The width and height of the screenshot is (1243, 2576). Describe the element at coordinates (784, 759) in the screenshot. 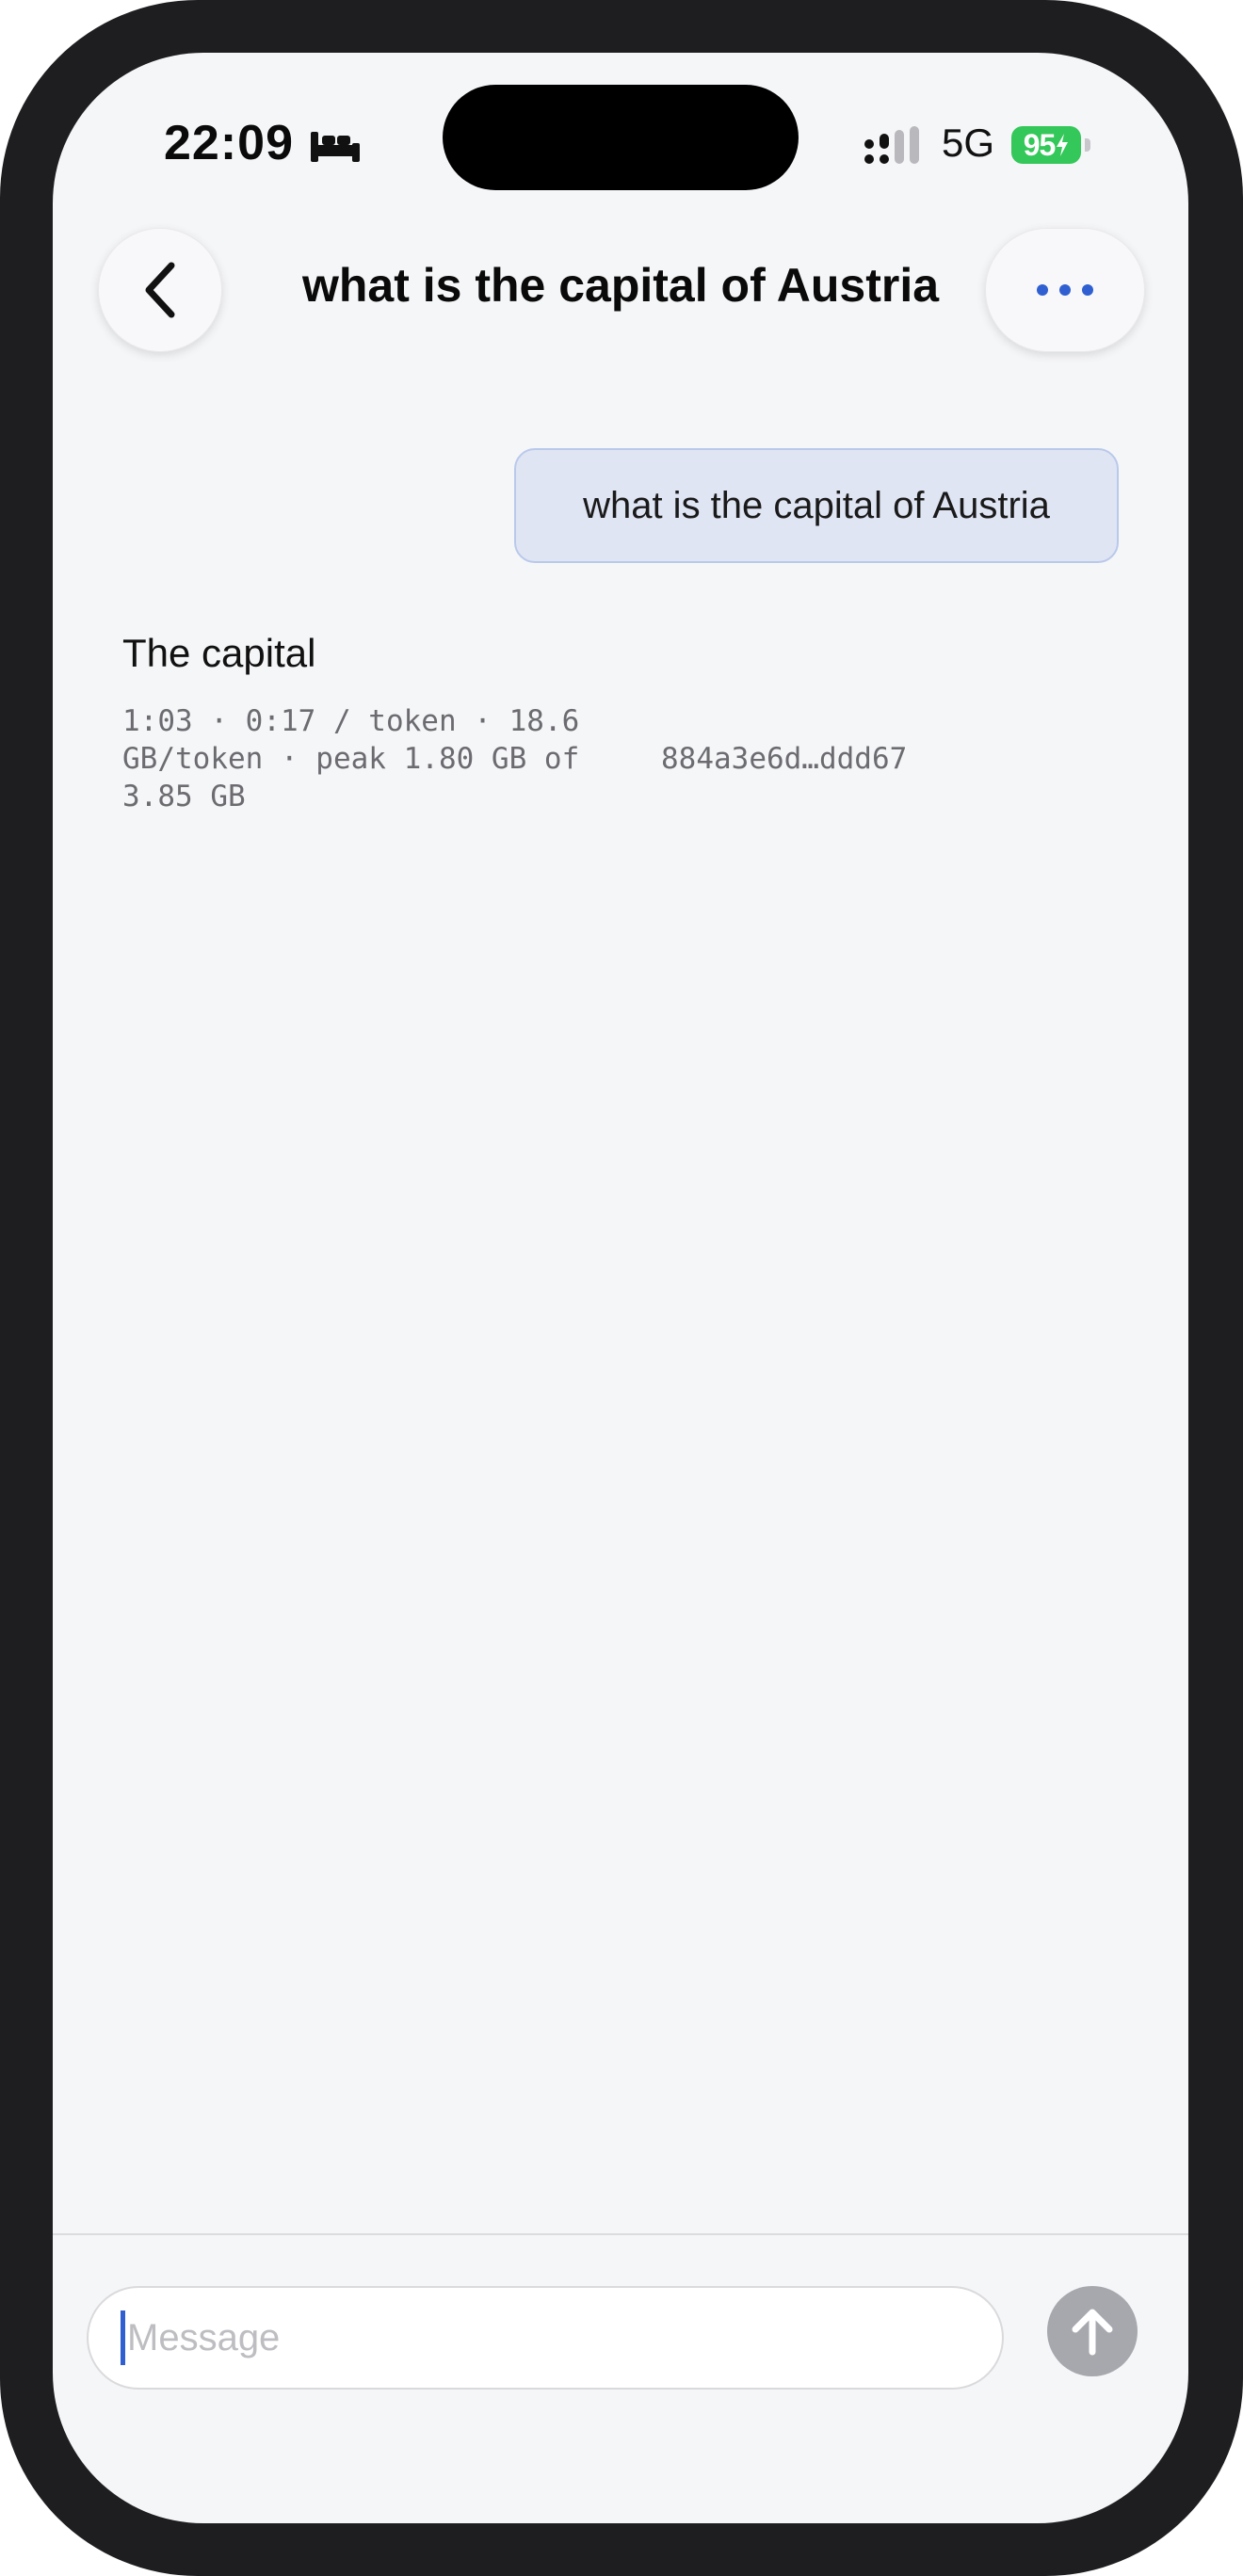

I see `model-hash: 884a3e6d…ddd67` at that location.